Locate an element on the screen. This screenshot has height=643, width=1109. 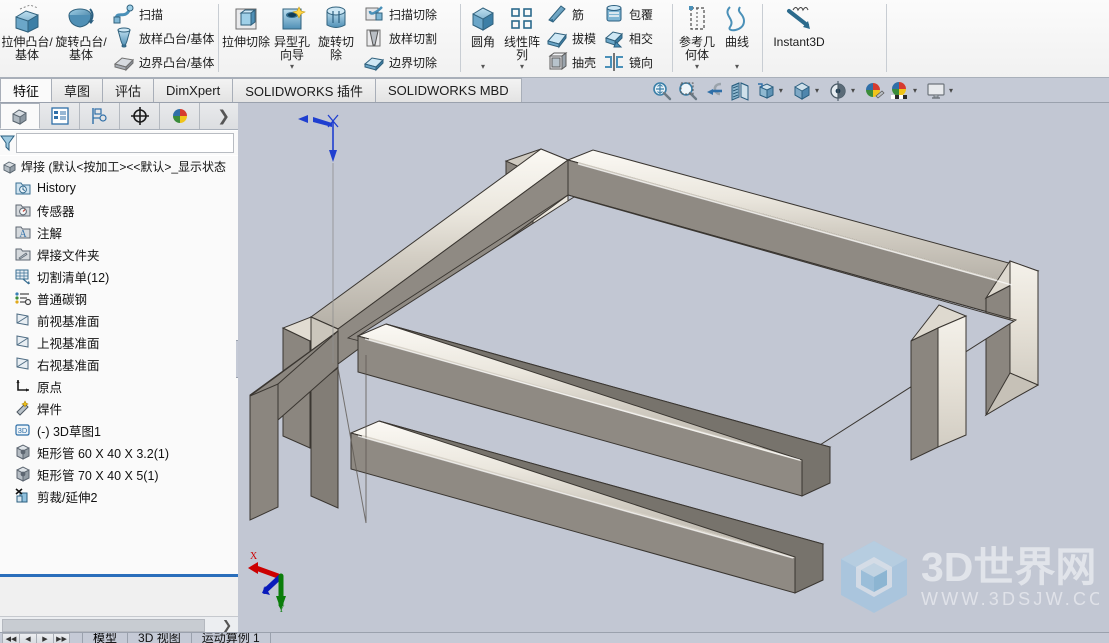
ribbon-button-loft-boss: 放样凸台/基体 is located at coordinates (163, 38).